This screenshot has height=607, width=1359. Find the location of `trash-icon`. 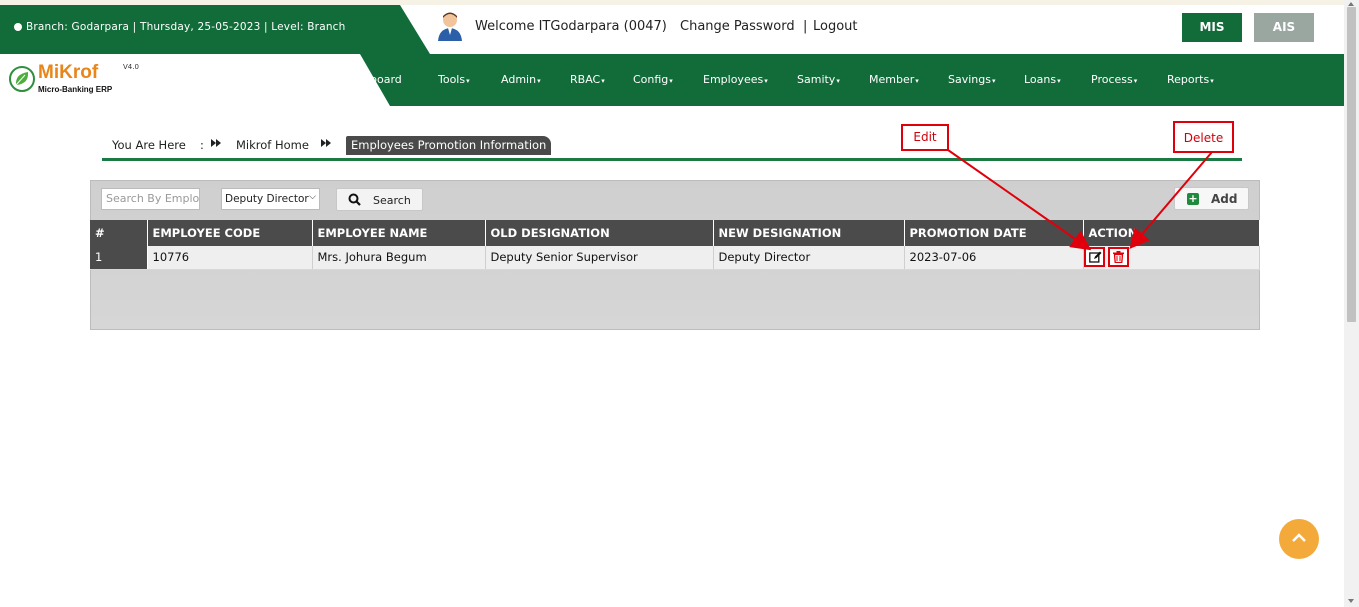

trash-icon is located at coordinates (1119, 257).